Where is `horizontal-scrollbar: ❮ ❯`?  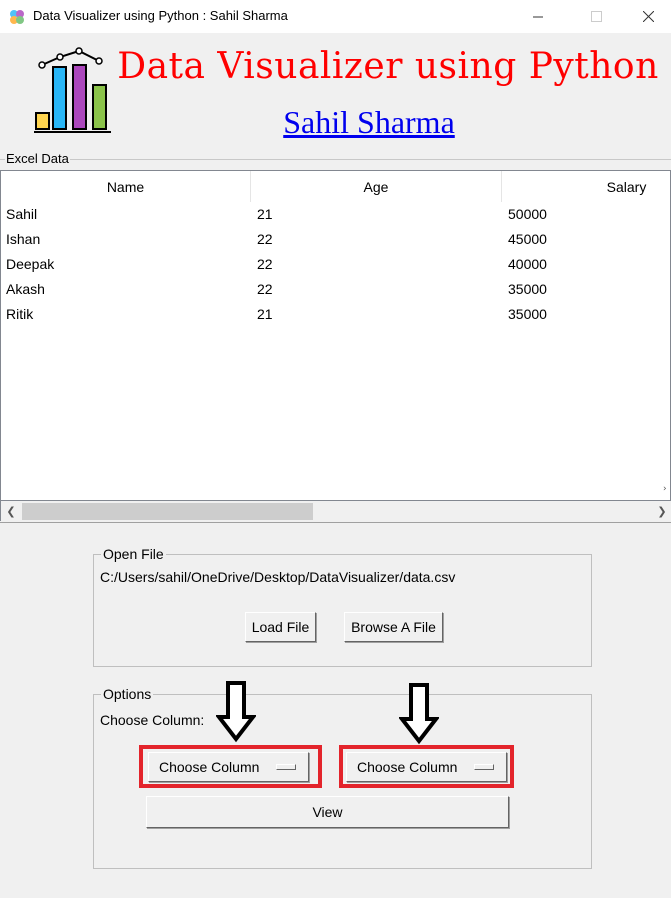
horizontal-scrollbar: ❮ ❯ is located at coordinates (335, 511).